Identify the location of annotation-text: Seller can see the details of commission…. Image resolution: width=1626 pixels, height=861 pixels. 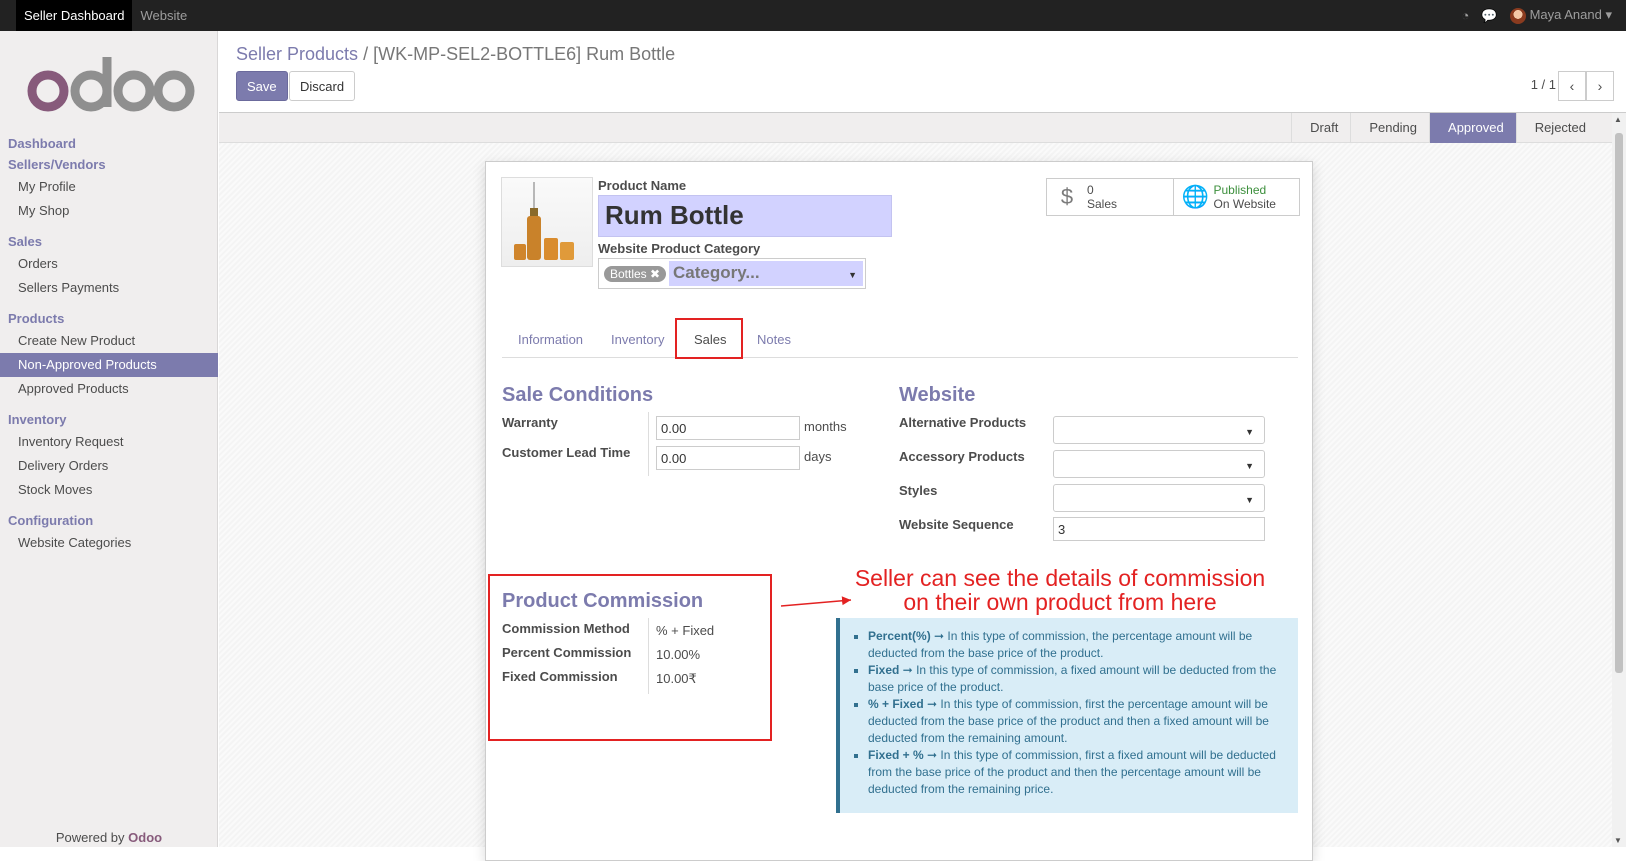
(1060, 590).